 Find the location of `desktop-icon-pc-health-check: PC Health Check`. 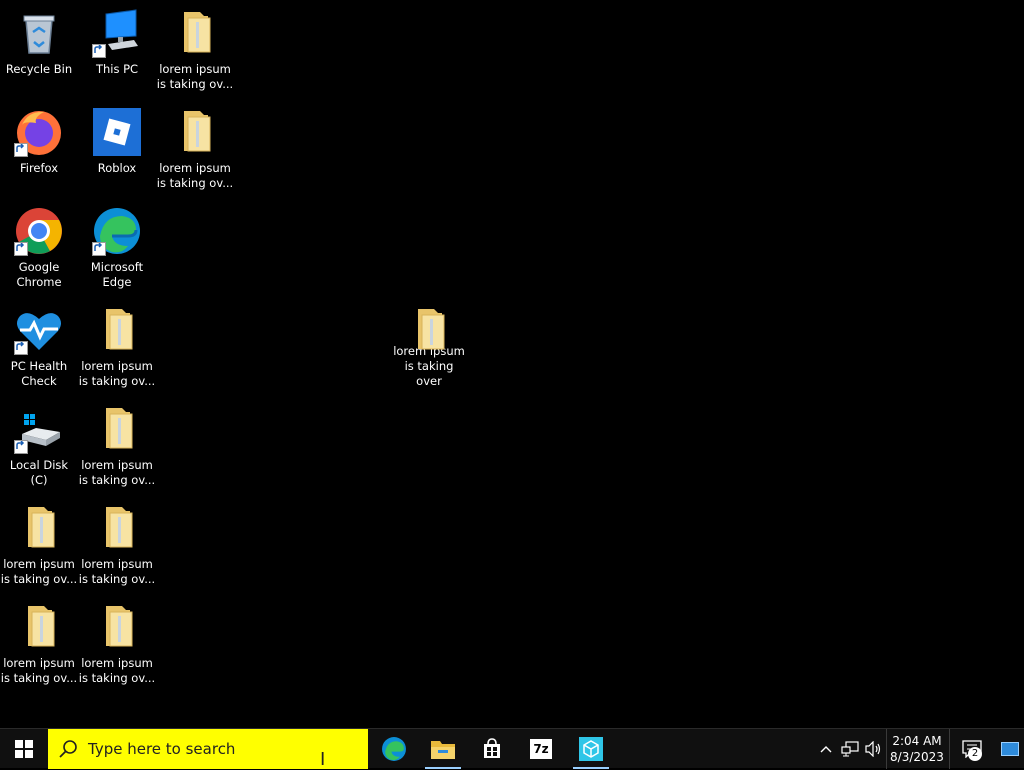

desktop-icon-pc-health-check: PC Health Check is located at coordinates (39, 343).